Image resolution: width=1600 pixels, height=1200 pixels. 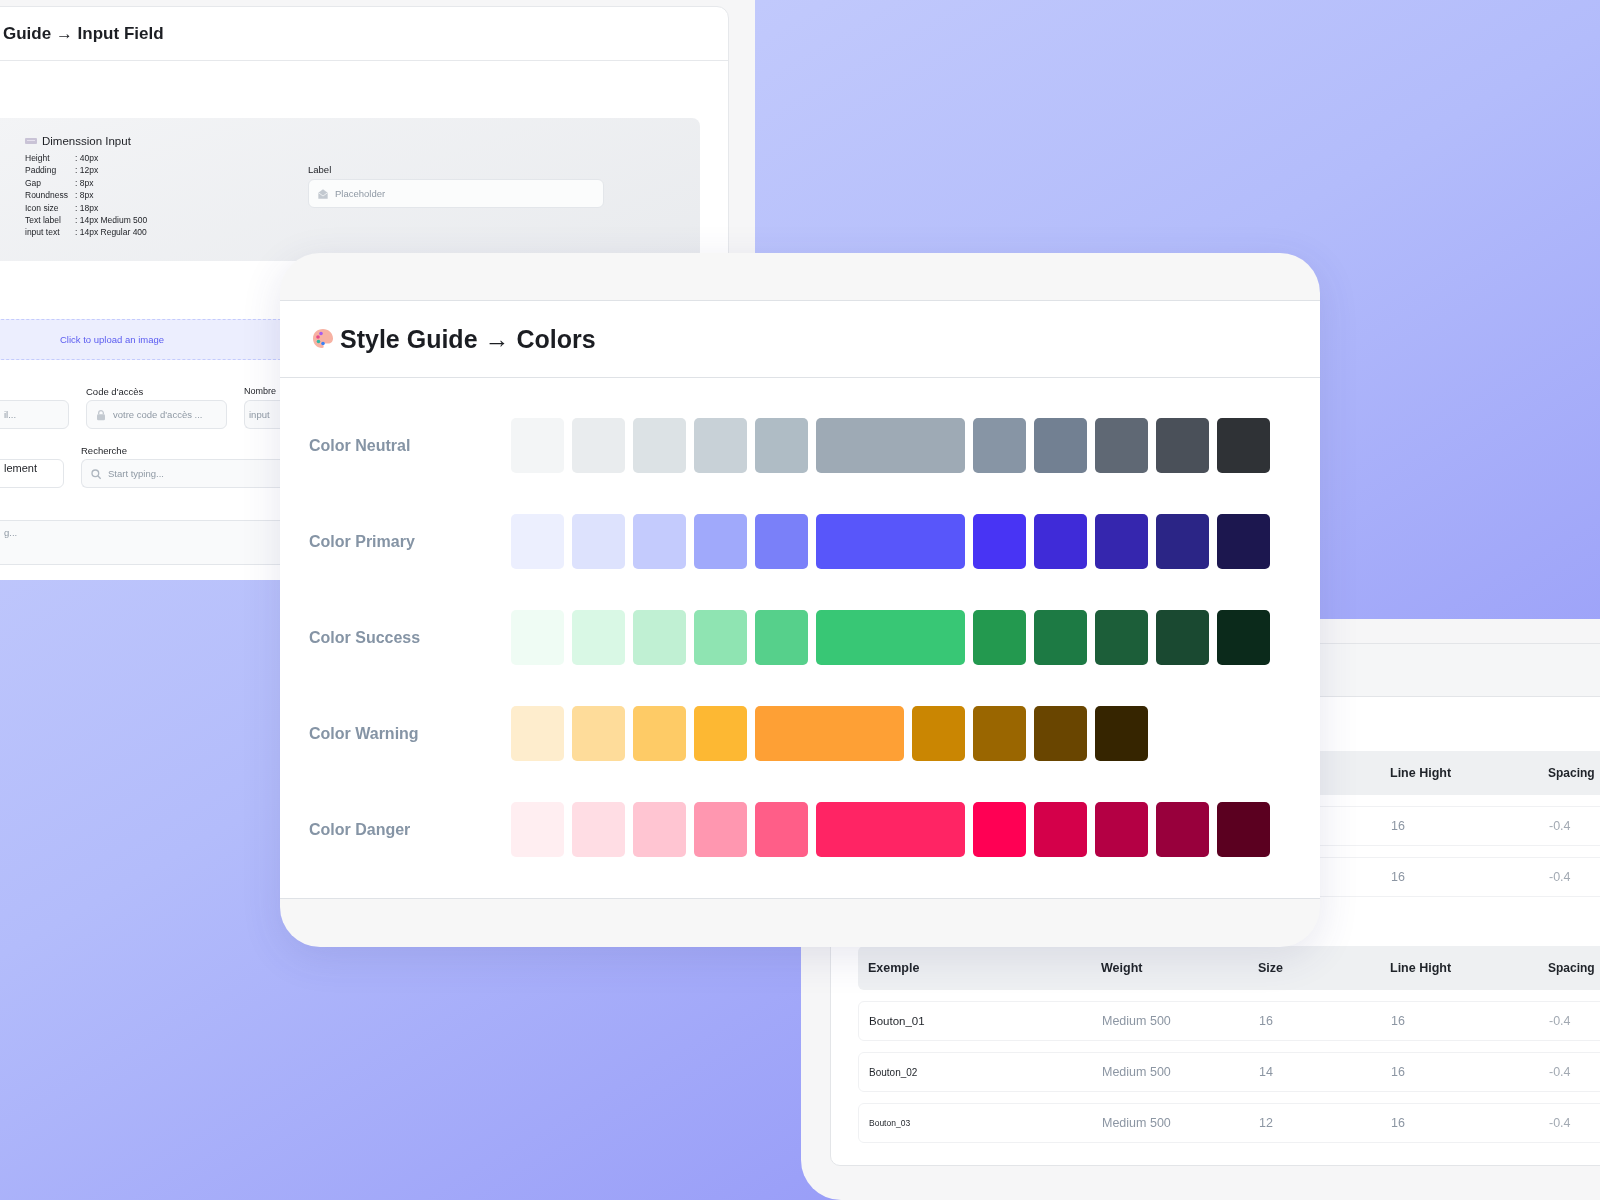 I want to click on table-cell-text: Bouton_01, so click(x=897, y=1021).